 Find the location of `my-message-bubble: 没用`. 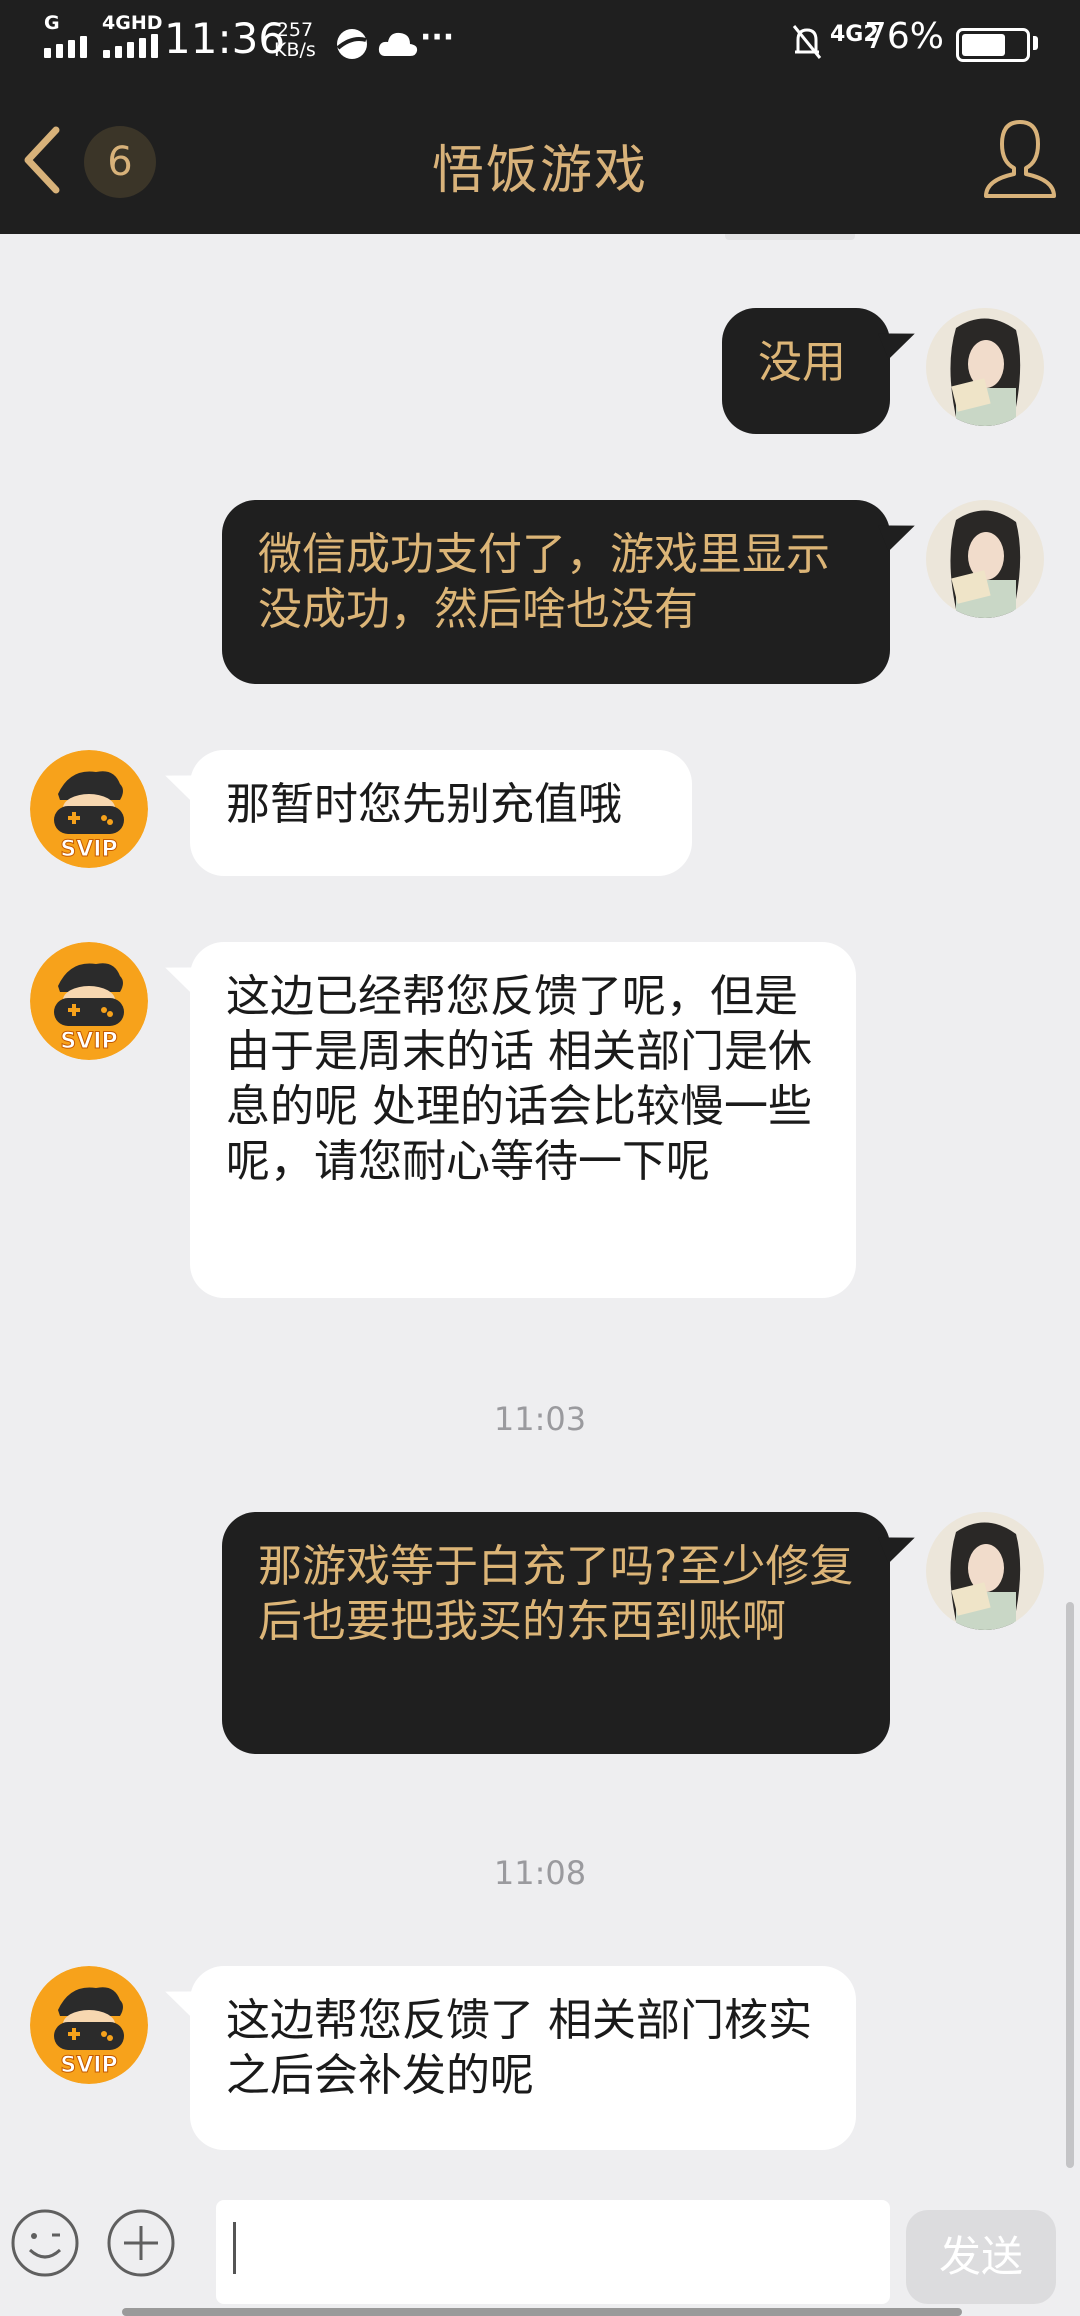

my-message-bubble: 没用 is located at coordinates (806, 371).